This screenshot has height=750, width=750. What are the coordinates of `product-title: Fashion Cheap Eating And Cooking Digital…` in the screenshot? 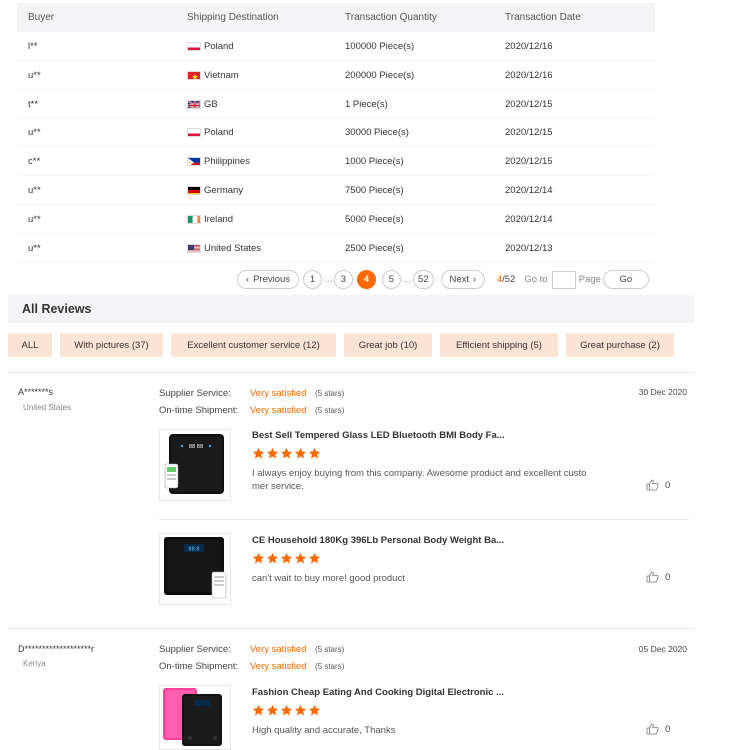 It's located at (378, 692).